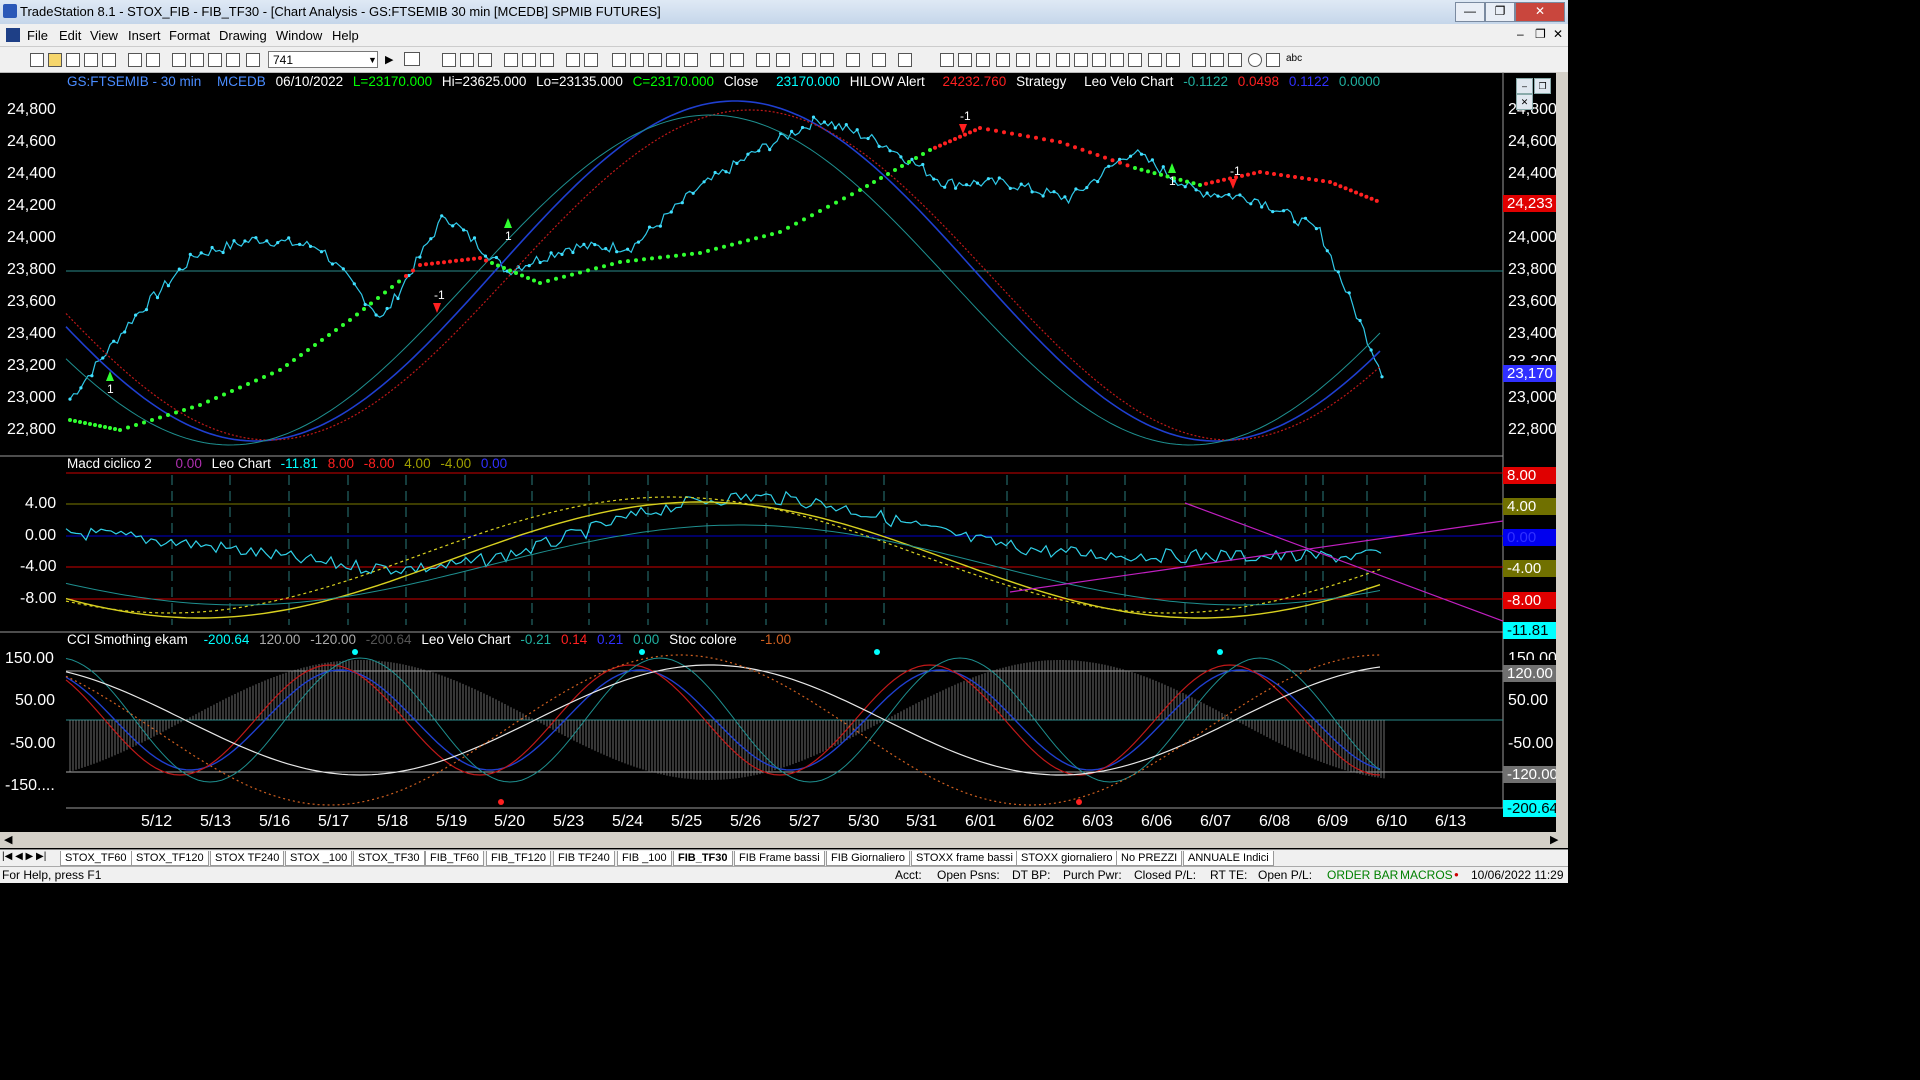 The height and width of the screenshot is (1080, 1920). Describe the element at coordinates (1273, 60) in the screenshot. I see `rectangle-icon` at that location.